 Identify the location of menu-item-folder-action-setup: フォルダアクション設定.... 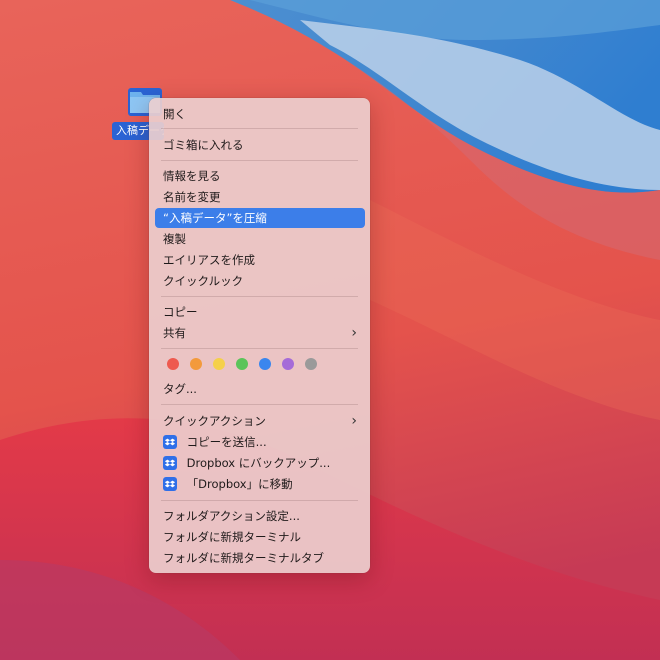
(260, 516).